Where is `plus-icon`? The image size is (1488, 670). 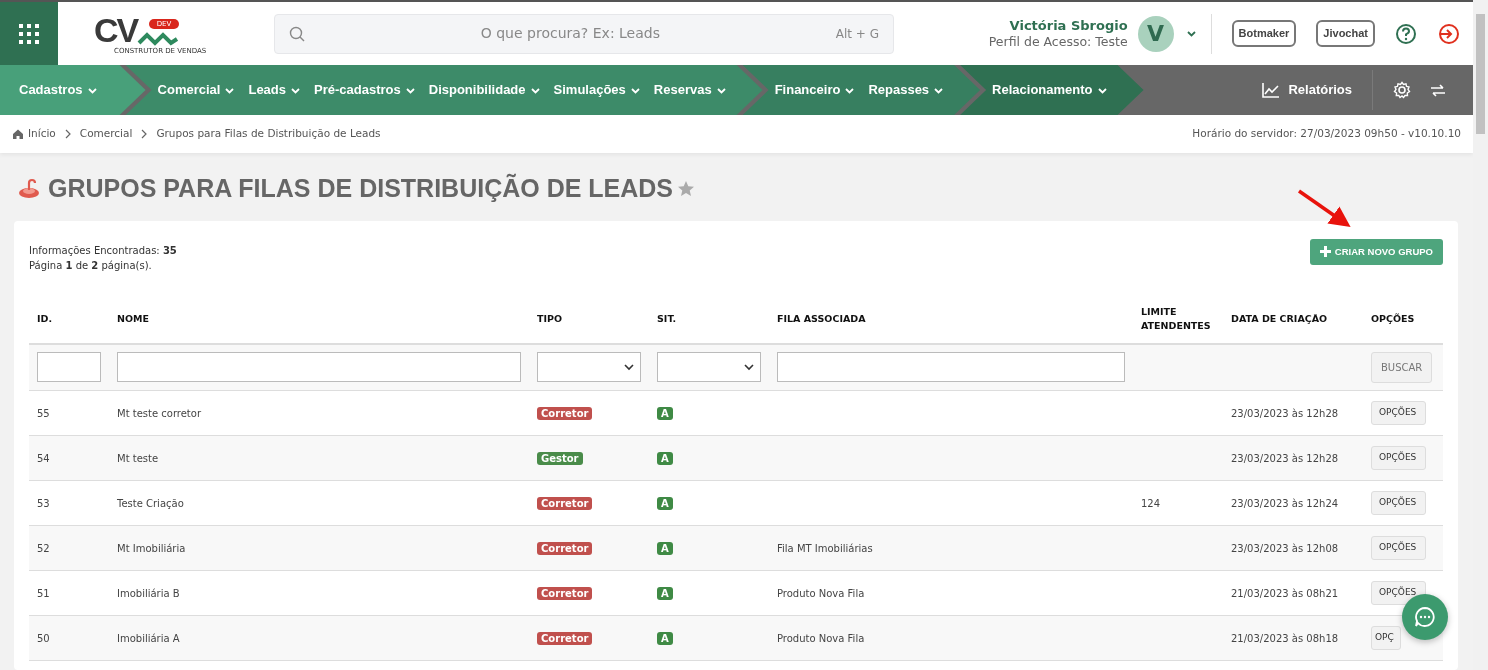 plus-icon is located at coordinates (1325, 252).